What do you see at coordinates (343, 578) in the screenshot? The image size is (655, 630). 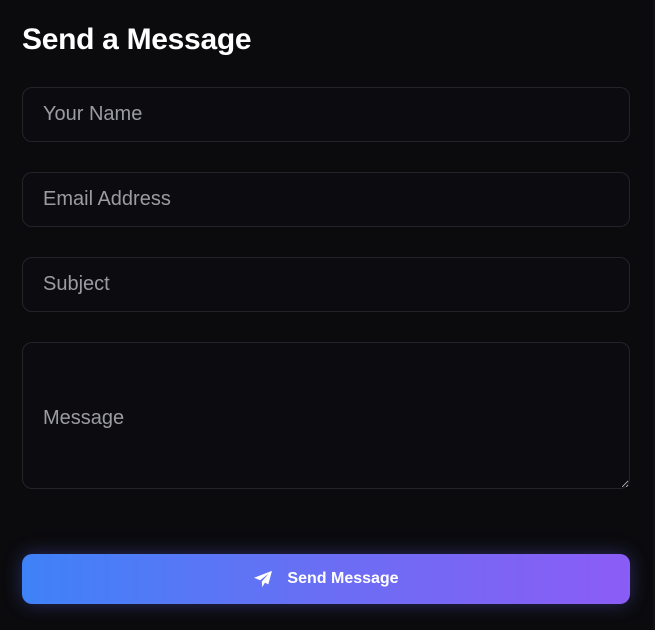 I see `send-message-label: Send Message` at bounding box center [343, 578].